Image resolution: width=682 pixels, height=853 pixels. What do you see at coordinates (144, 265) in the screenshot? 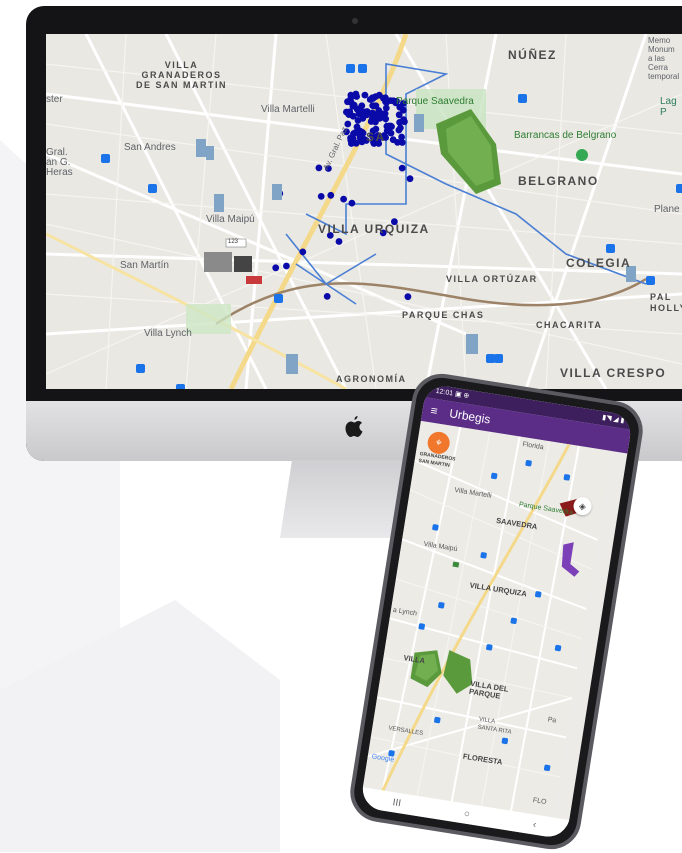
I see `label-san-martin: San Martín` at bounding box center [144, 265].